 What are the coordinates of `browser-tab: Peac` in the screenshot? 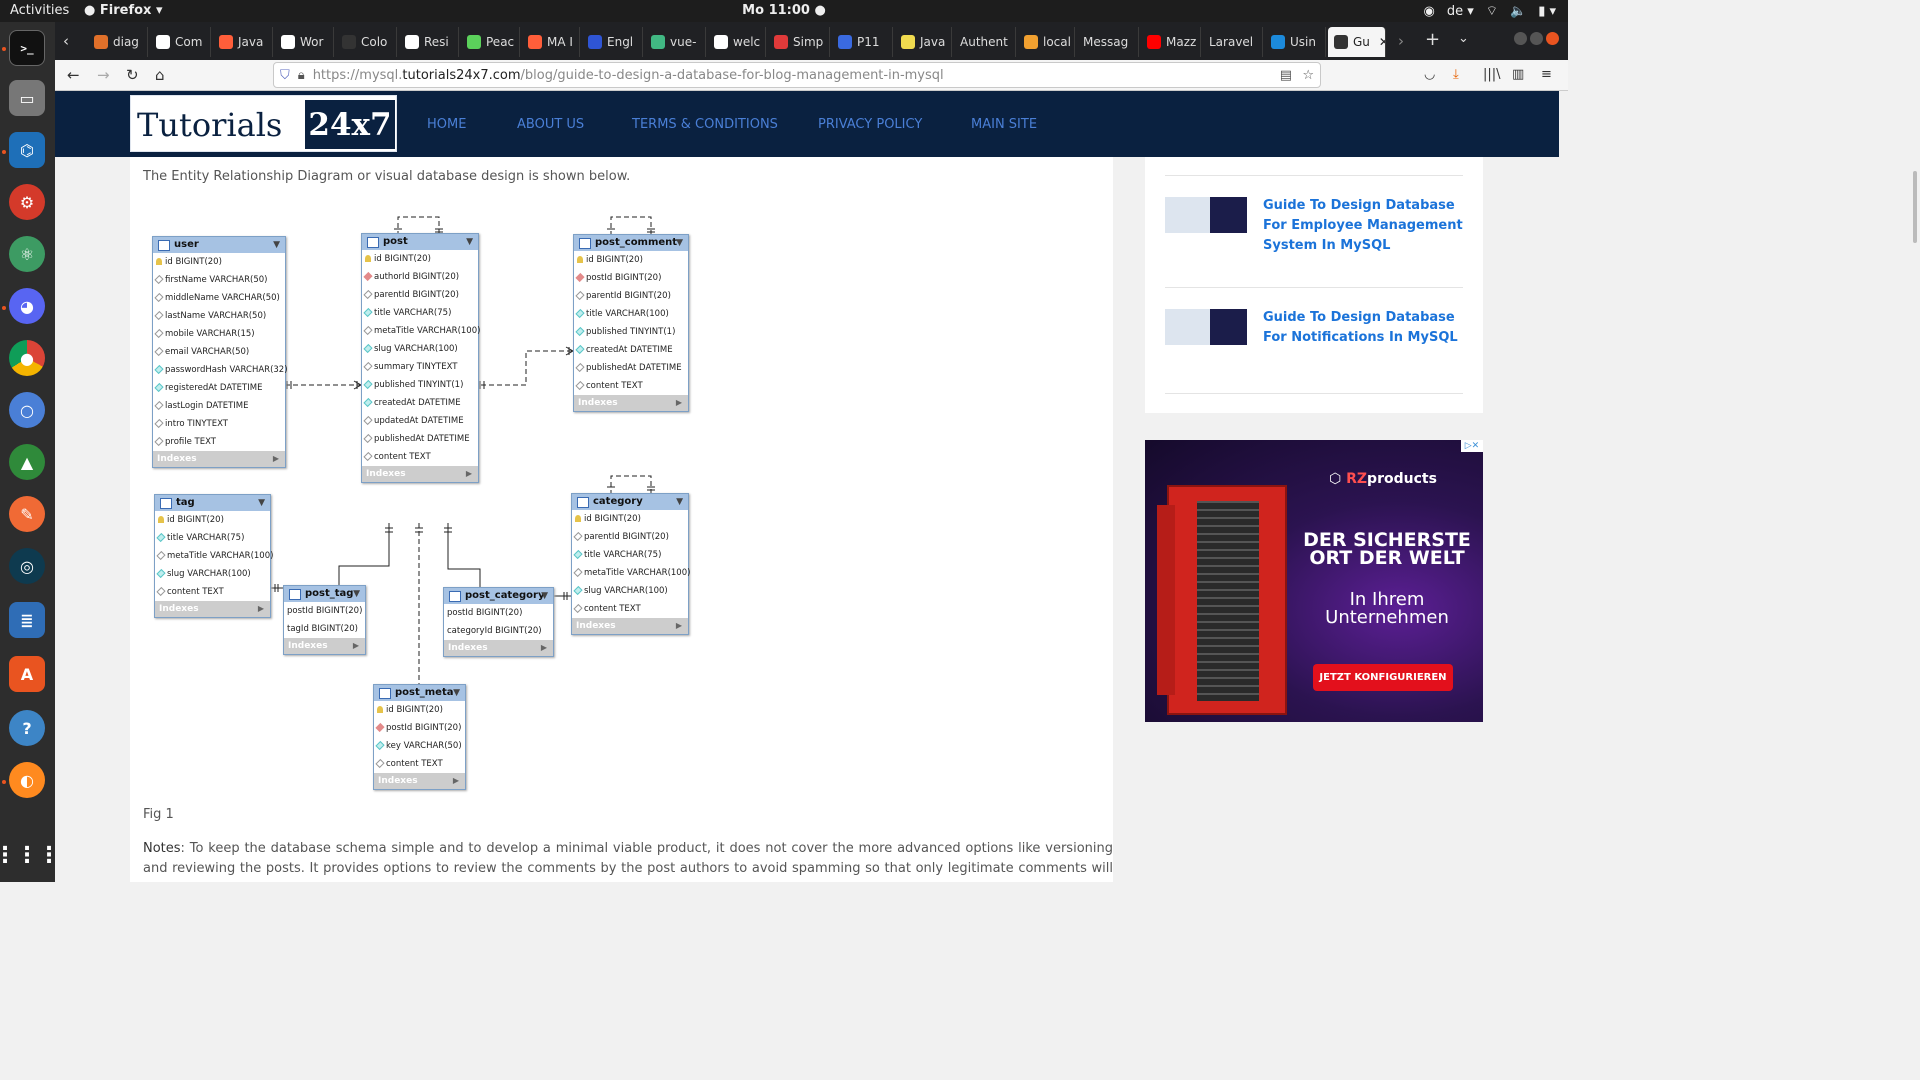 It's located at (490, 42).